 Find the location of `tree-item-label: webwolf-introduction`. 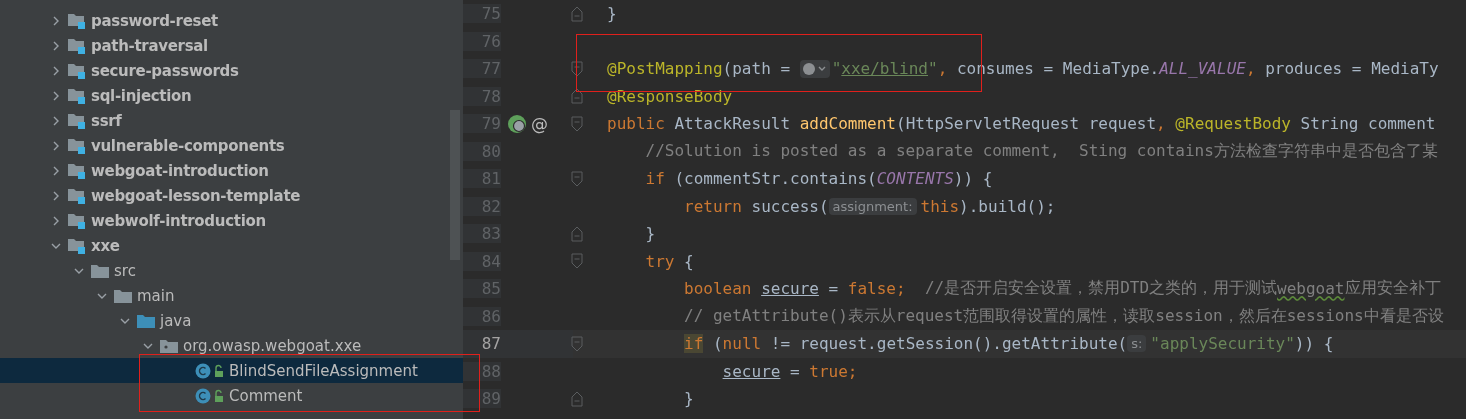

tree-item-label: webwolf-introduction is located at coordinates (178, 220).